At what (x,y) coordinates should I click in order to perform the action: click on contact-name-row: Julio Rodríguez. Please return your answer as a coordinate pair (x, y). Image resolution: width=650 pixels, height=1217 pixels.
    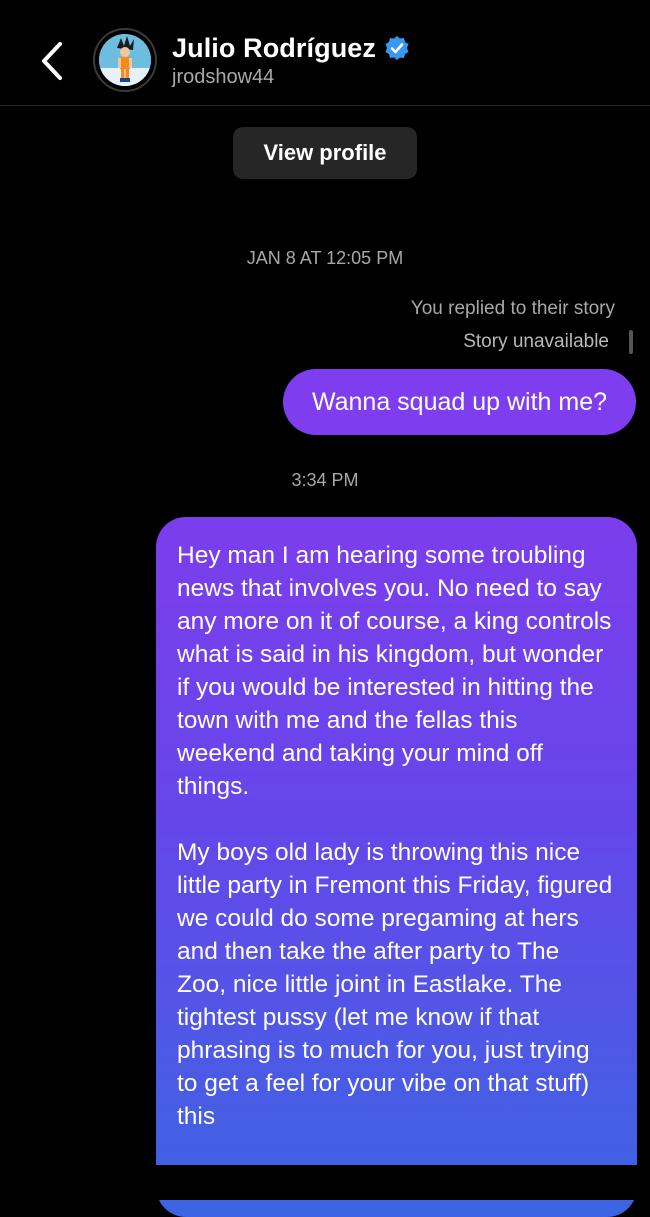
    Looking at the image, I should click on (291, 48).